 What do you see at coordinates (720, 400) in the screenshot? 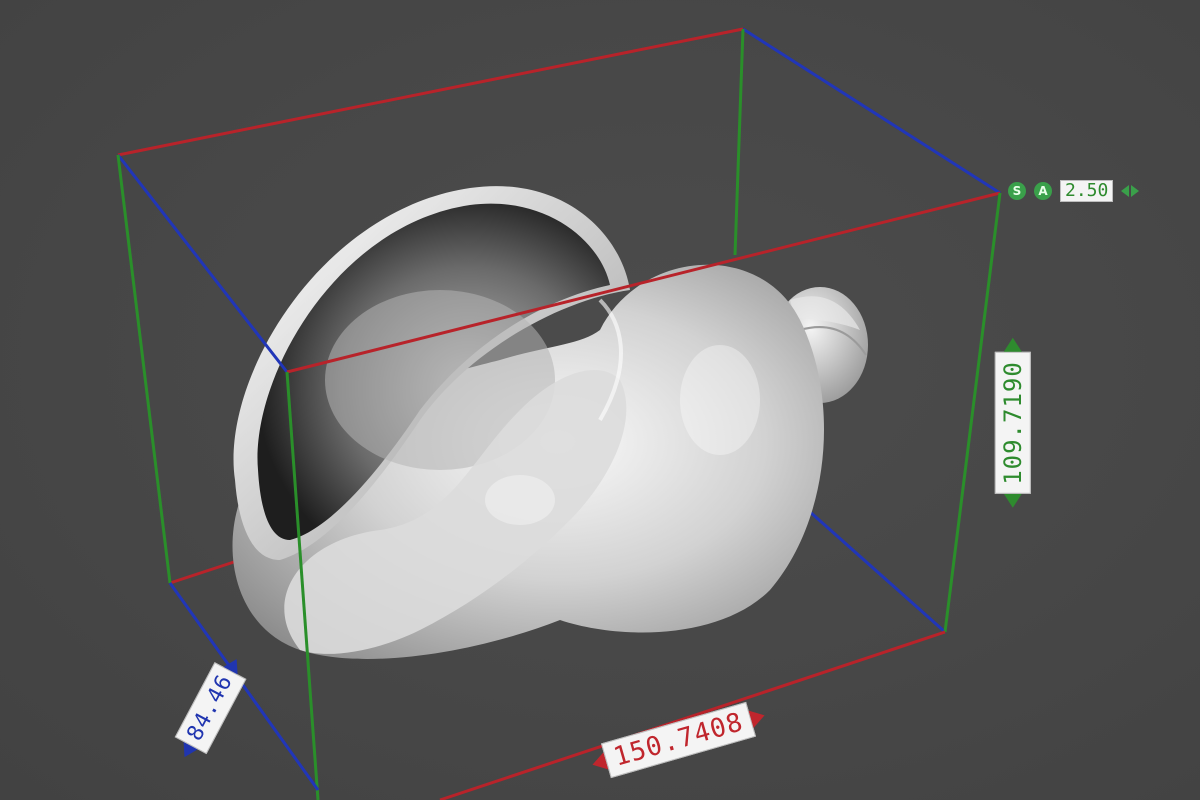
I see `body-specular` at bounding box center [720, 400].